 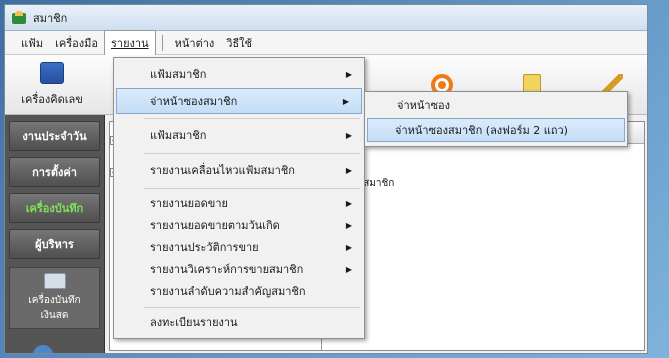 What do you see at coordinates (204, 247) in the screenshot?
I see `menu-item-label: รายงานประวัติการขาย` at bounding box center [204, 247].